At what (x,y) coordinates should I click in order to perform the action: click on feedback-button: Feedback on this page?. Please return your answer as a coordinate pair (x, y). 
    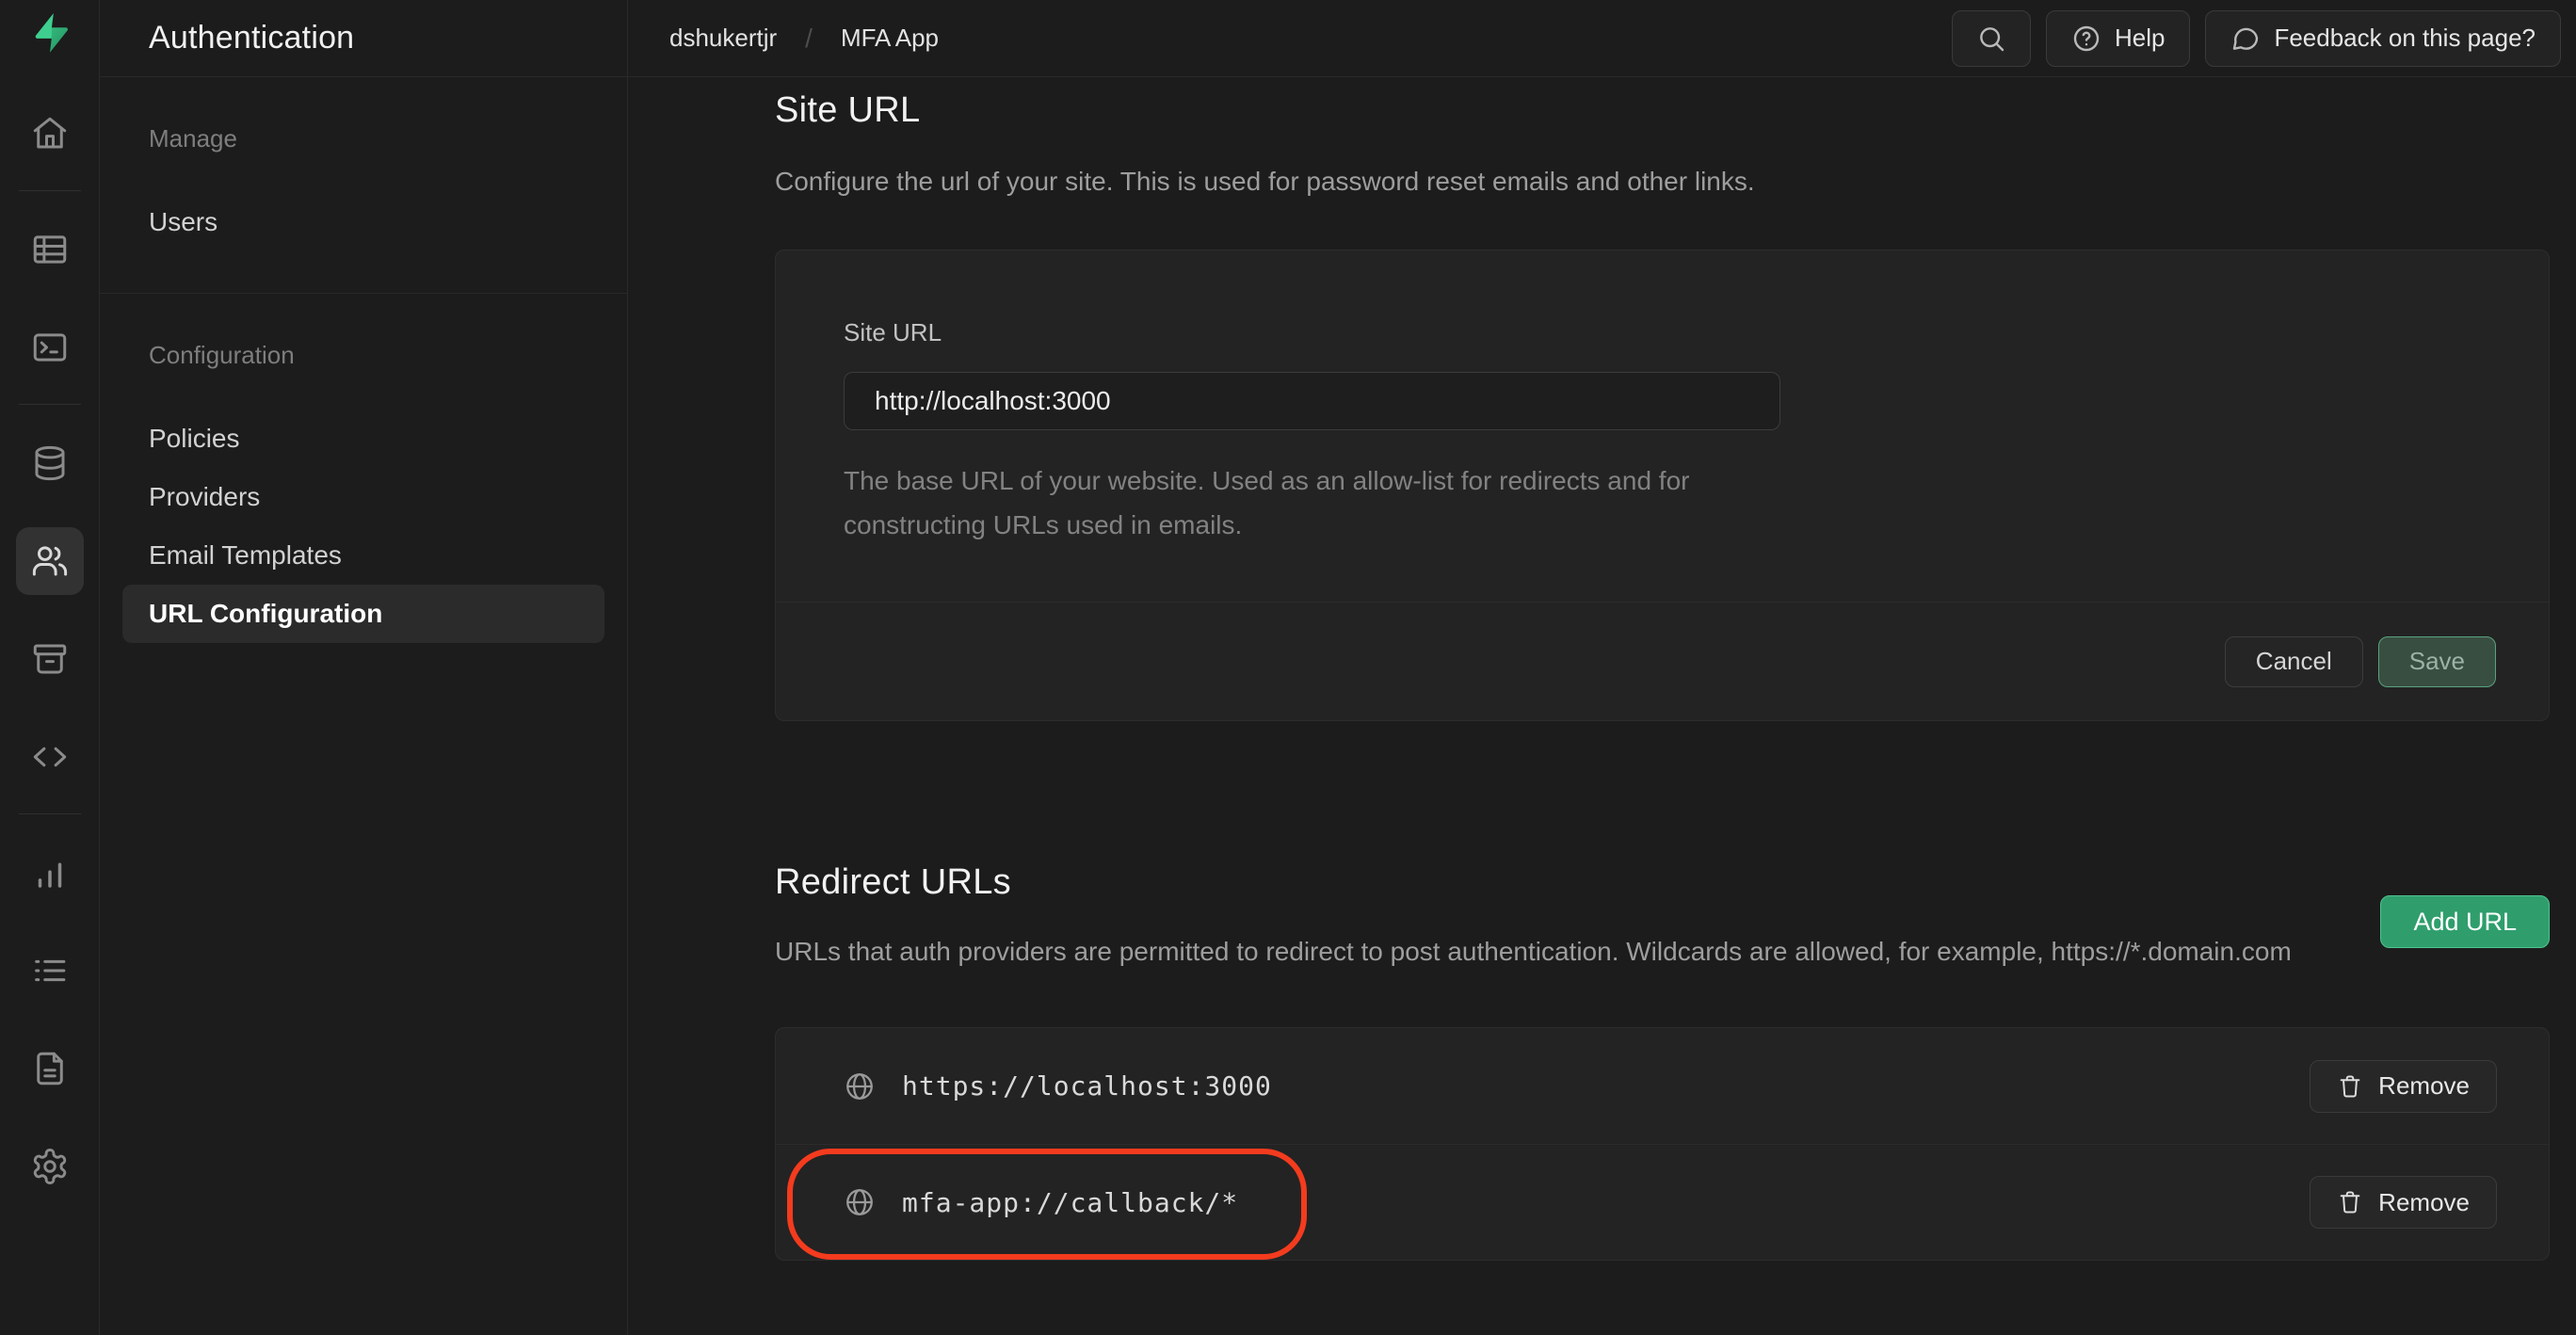
    Looking at the image, I should click on (2383, 38).